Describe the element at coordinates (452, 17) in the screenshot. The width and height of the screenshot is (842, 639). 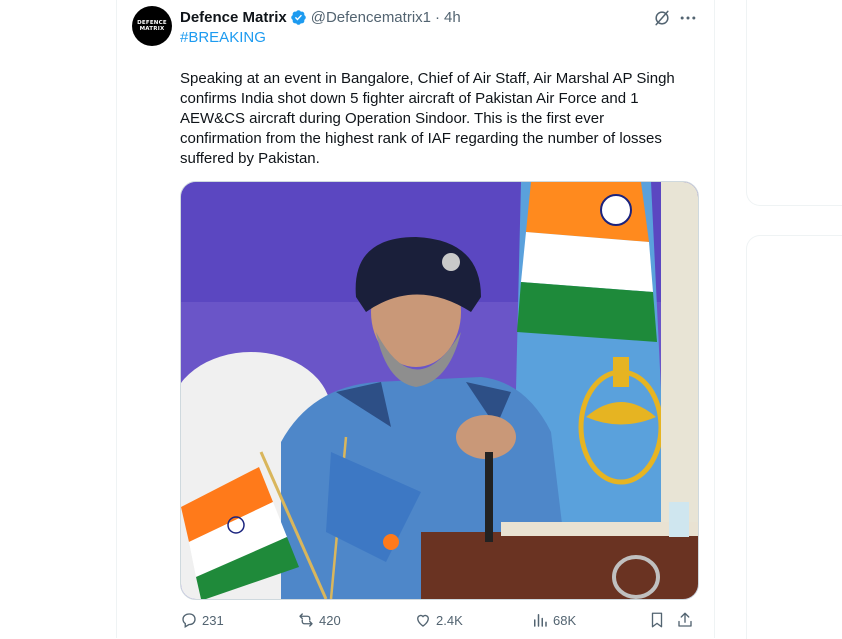
I see `timestamp: 4h` at that location.